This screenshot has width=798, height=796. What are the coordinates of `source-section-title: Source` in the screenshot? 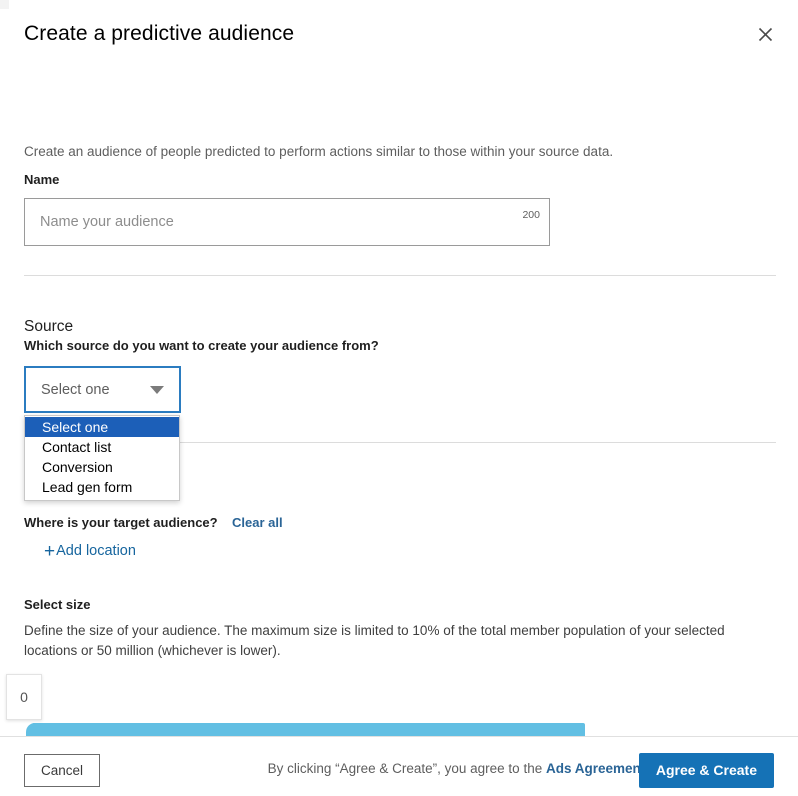 It's located at (49, 326).